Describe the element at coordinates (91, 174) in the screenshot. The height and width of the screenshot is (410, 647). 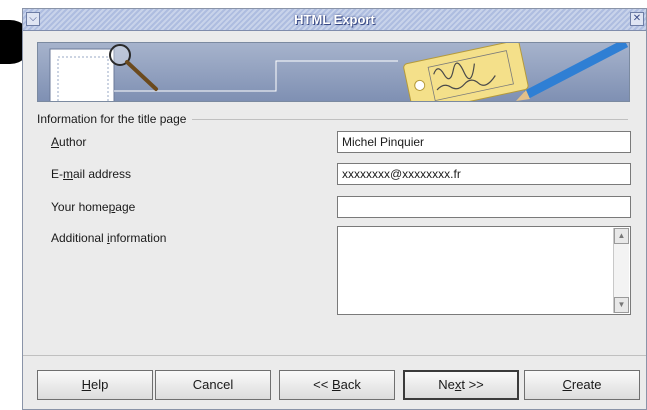
I see `email-label: E-mail address` at that location.